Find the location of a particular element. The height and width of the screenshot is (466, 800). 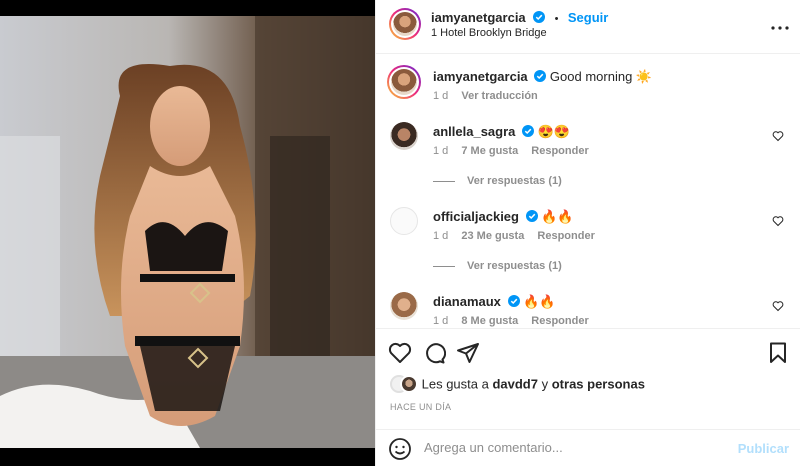

likes-summary: Les gusta a davdd7 y otras personas is located at coordinates (517, 385).